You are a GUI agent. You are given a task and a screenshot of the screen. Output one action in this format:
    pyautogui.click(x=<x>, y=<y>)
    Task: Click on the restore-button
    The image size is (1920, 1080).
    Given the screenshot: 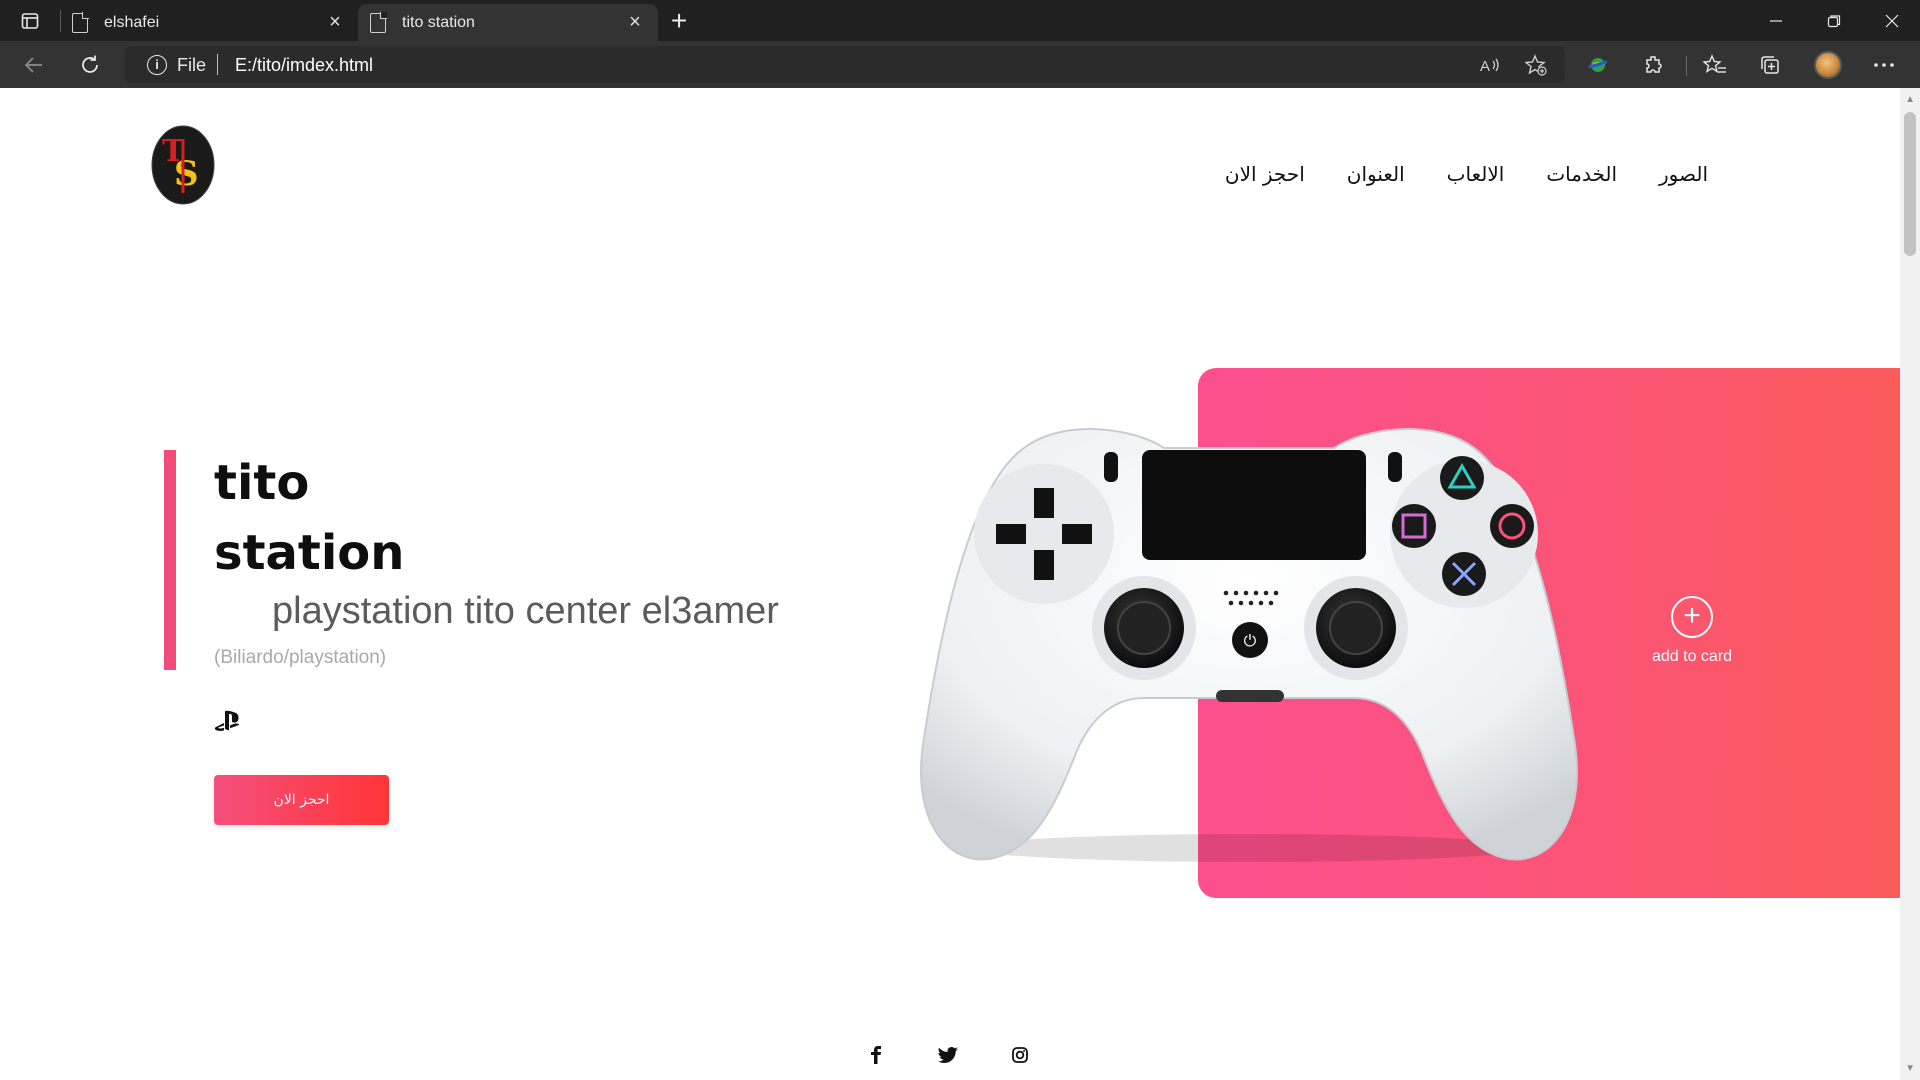 What is the action you would take?
    pyautogui.click(x=1834, y=20)
    